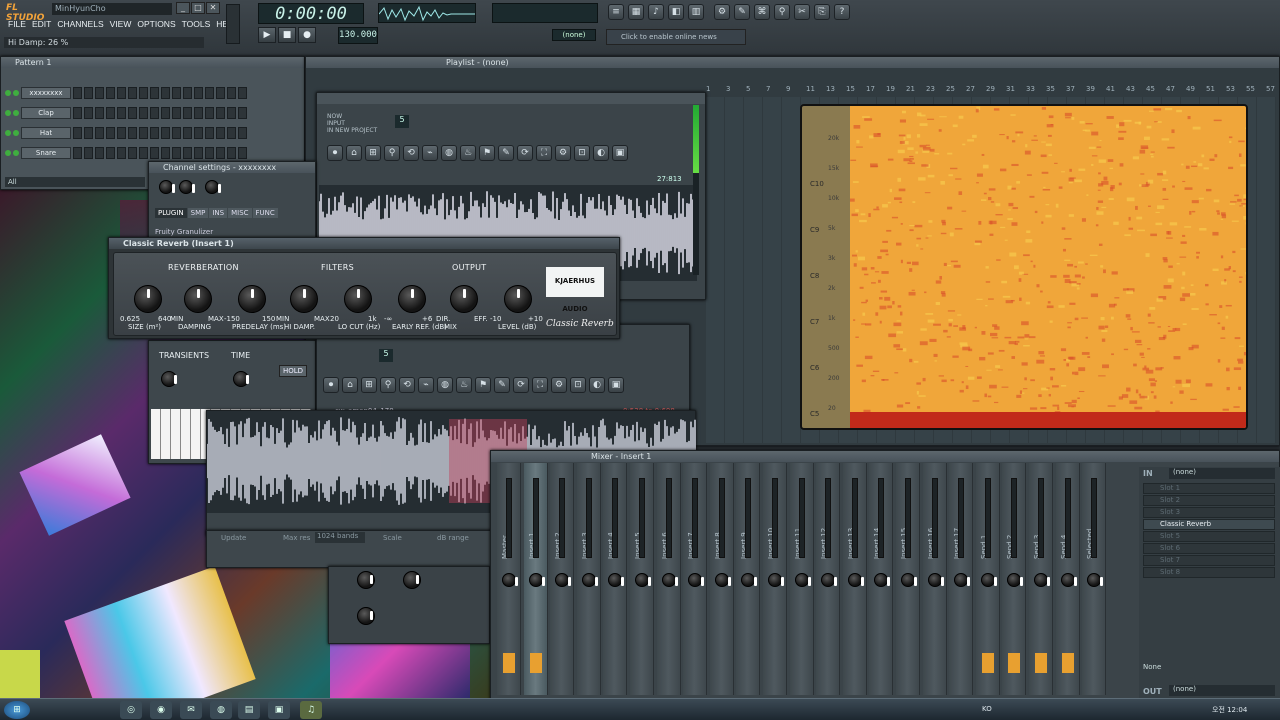 The height and width of the screenshot is (720, 1280). I want to click on tool-1-icon: ⚙, so click(722, 12).